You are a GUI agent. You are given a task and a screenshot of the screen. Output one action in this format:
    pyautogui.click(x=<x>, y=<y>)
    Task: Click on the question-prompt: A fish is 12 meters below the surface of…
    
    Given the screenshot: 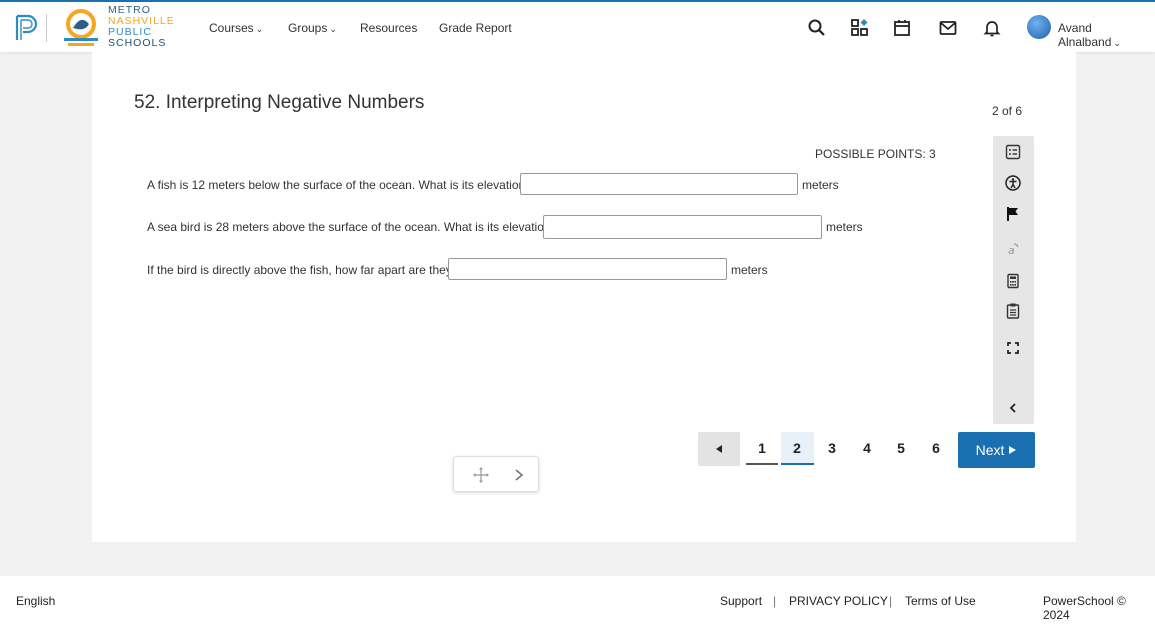 What is the action you would take?
    pyautogui.click(x=339, y=185)
    